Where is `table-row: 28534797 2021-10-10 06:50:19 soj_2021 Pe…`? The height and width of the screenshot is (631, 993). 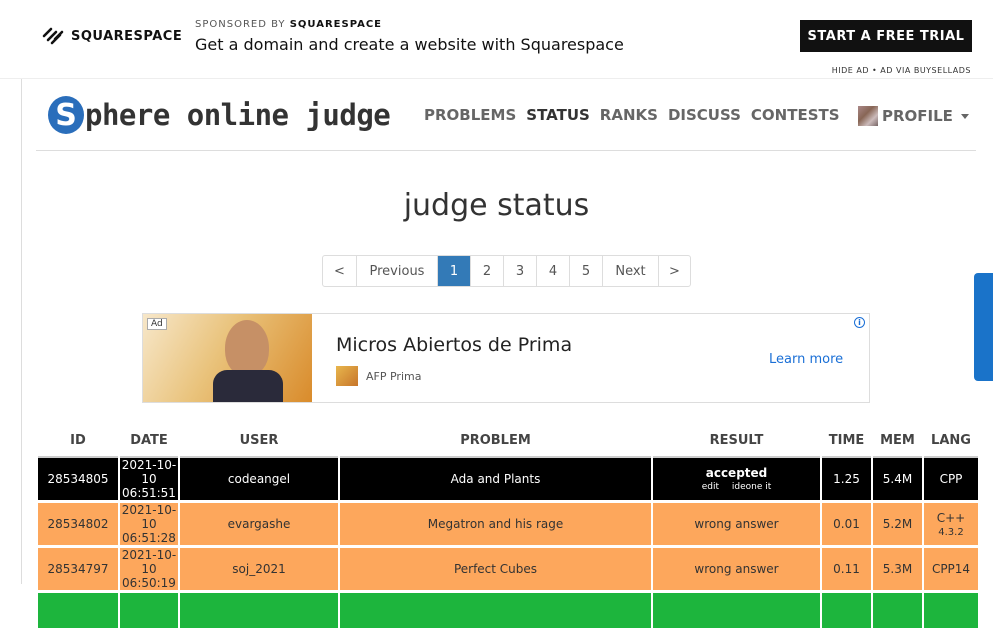
table-row: 28534797 2021-10-10 06:50:19 soj_2021 Pe… is located at coordinates (508, 570).